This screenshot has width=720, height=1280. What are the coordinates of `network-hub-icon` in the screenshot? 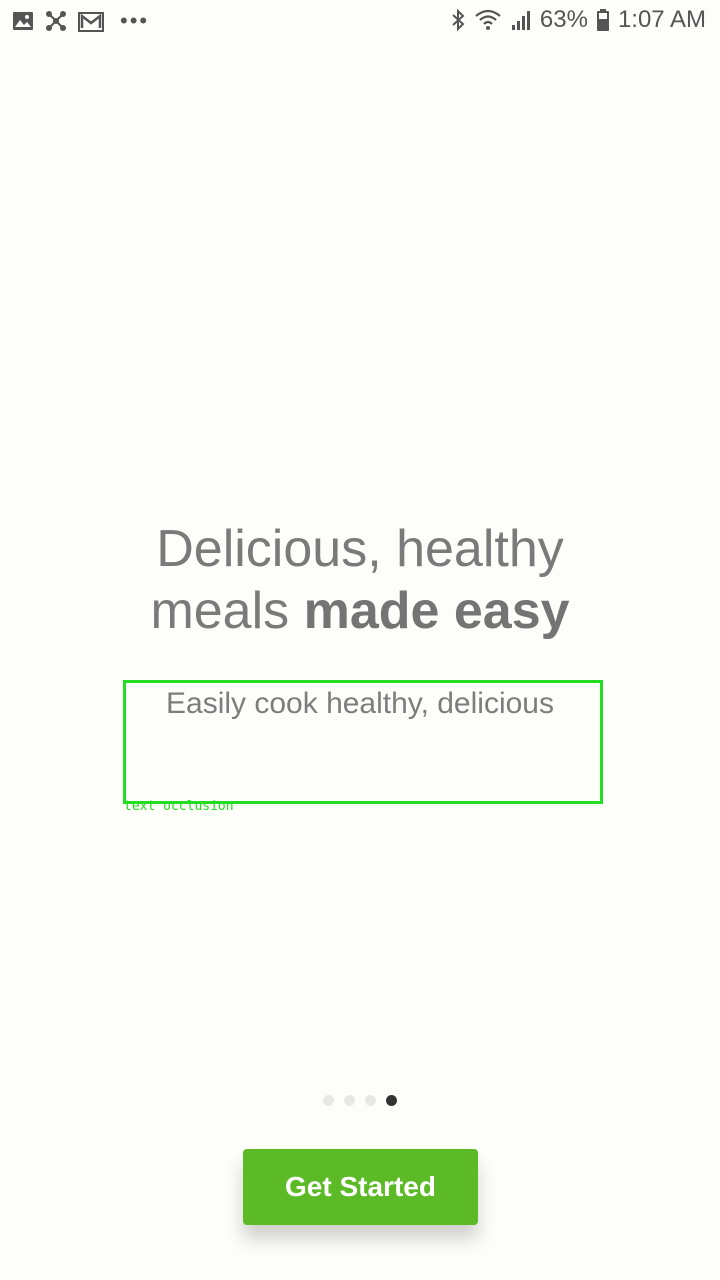 It's located at (56, 21).